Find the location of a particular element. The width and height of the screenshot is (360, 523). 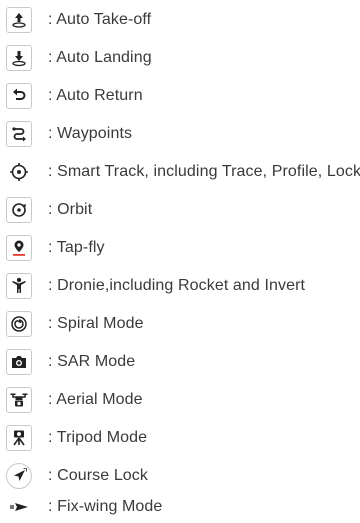

list-item: : Orbit is located at coordinates (49, 210).